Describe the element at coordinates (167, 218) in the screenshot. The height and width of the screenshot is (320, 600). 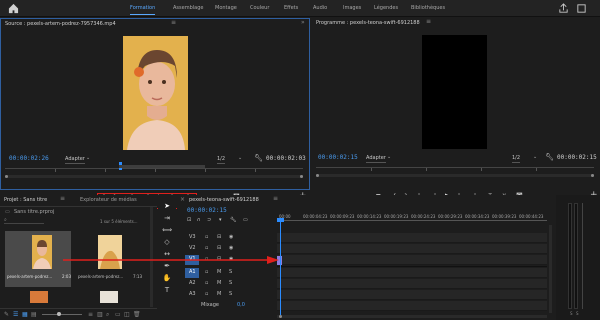
I see `track-select-icon: ⇥` at that location.